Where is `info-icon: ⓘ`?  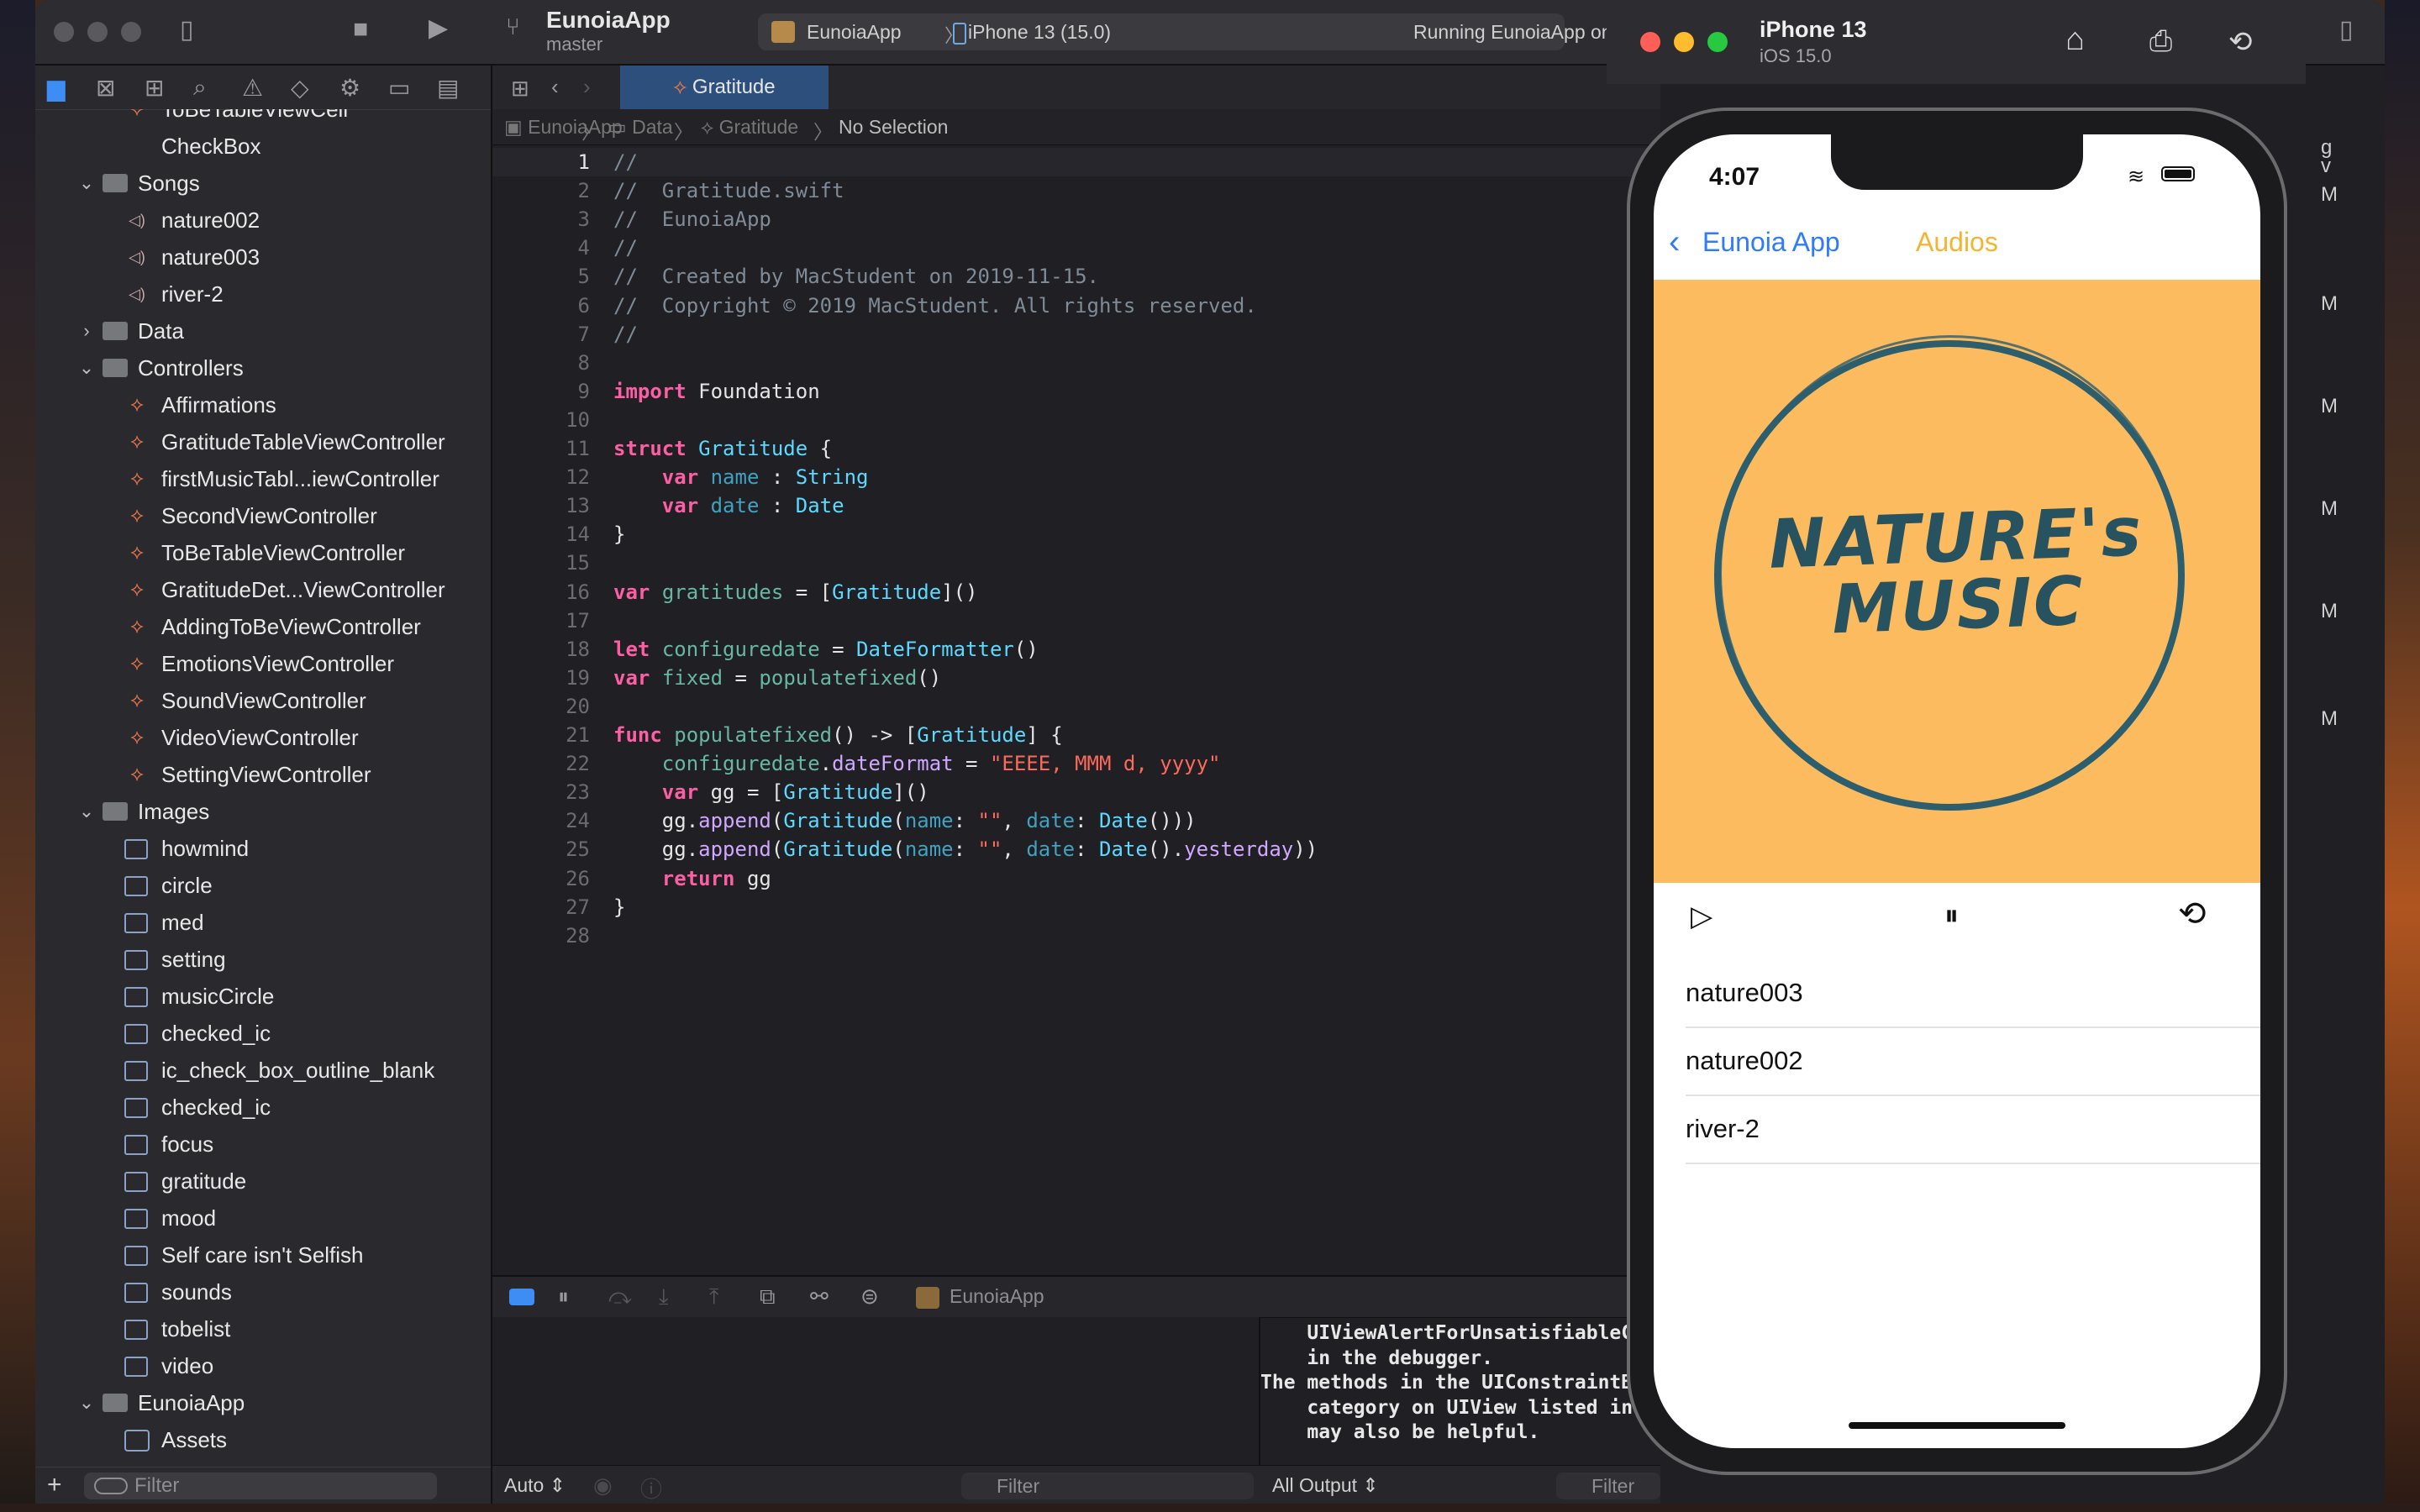
info-icon: ⓘ is located at coordinates (651, 1488).